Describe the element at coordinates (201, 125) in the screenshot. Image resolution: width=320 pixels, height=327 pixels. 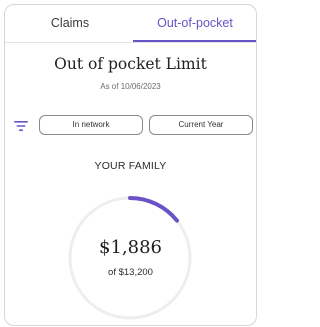
I see `period-filter-button: Current Year` at that location.